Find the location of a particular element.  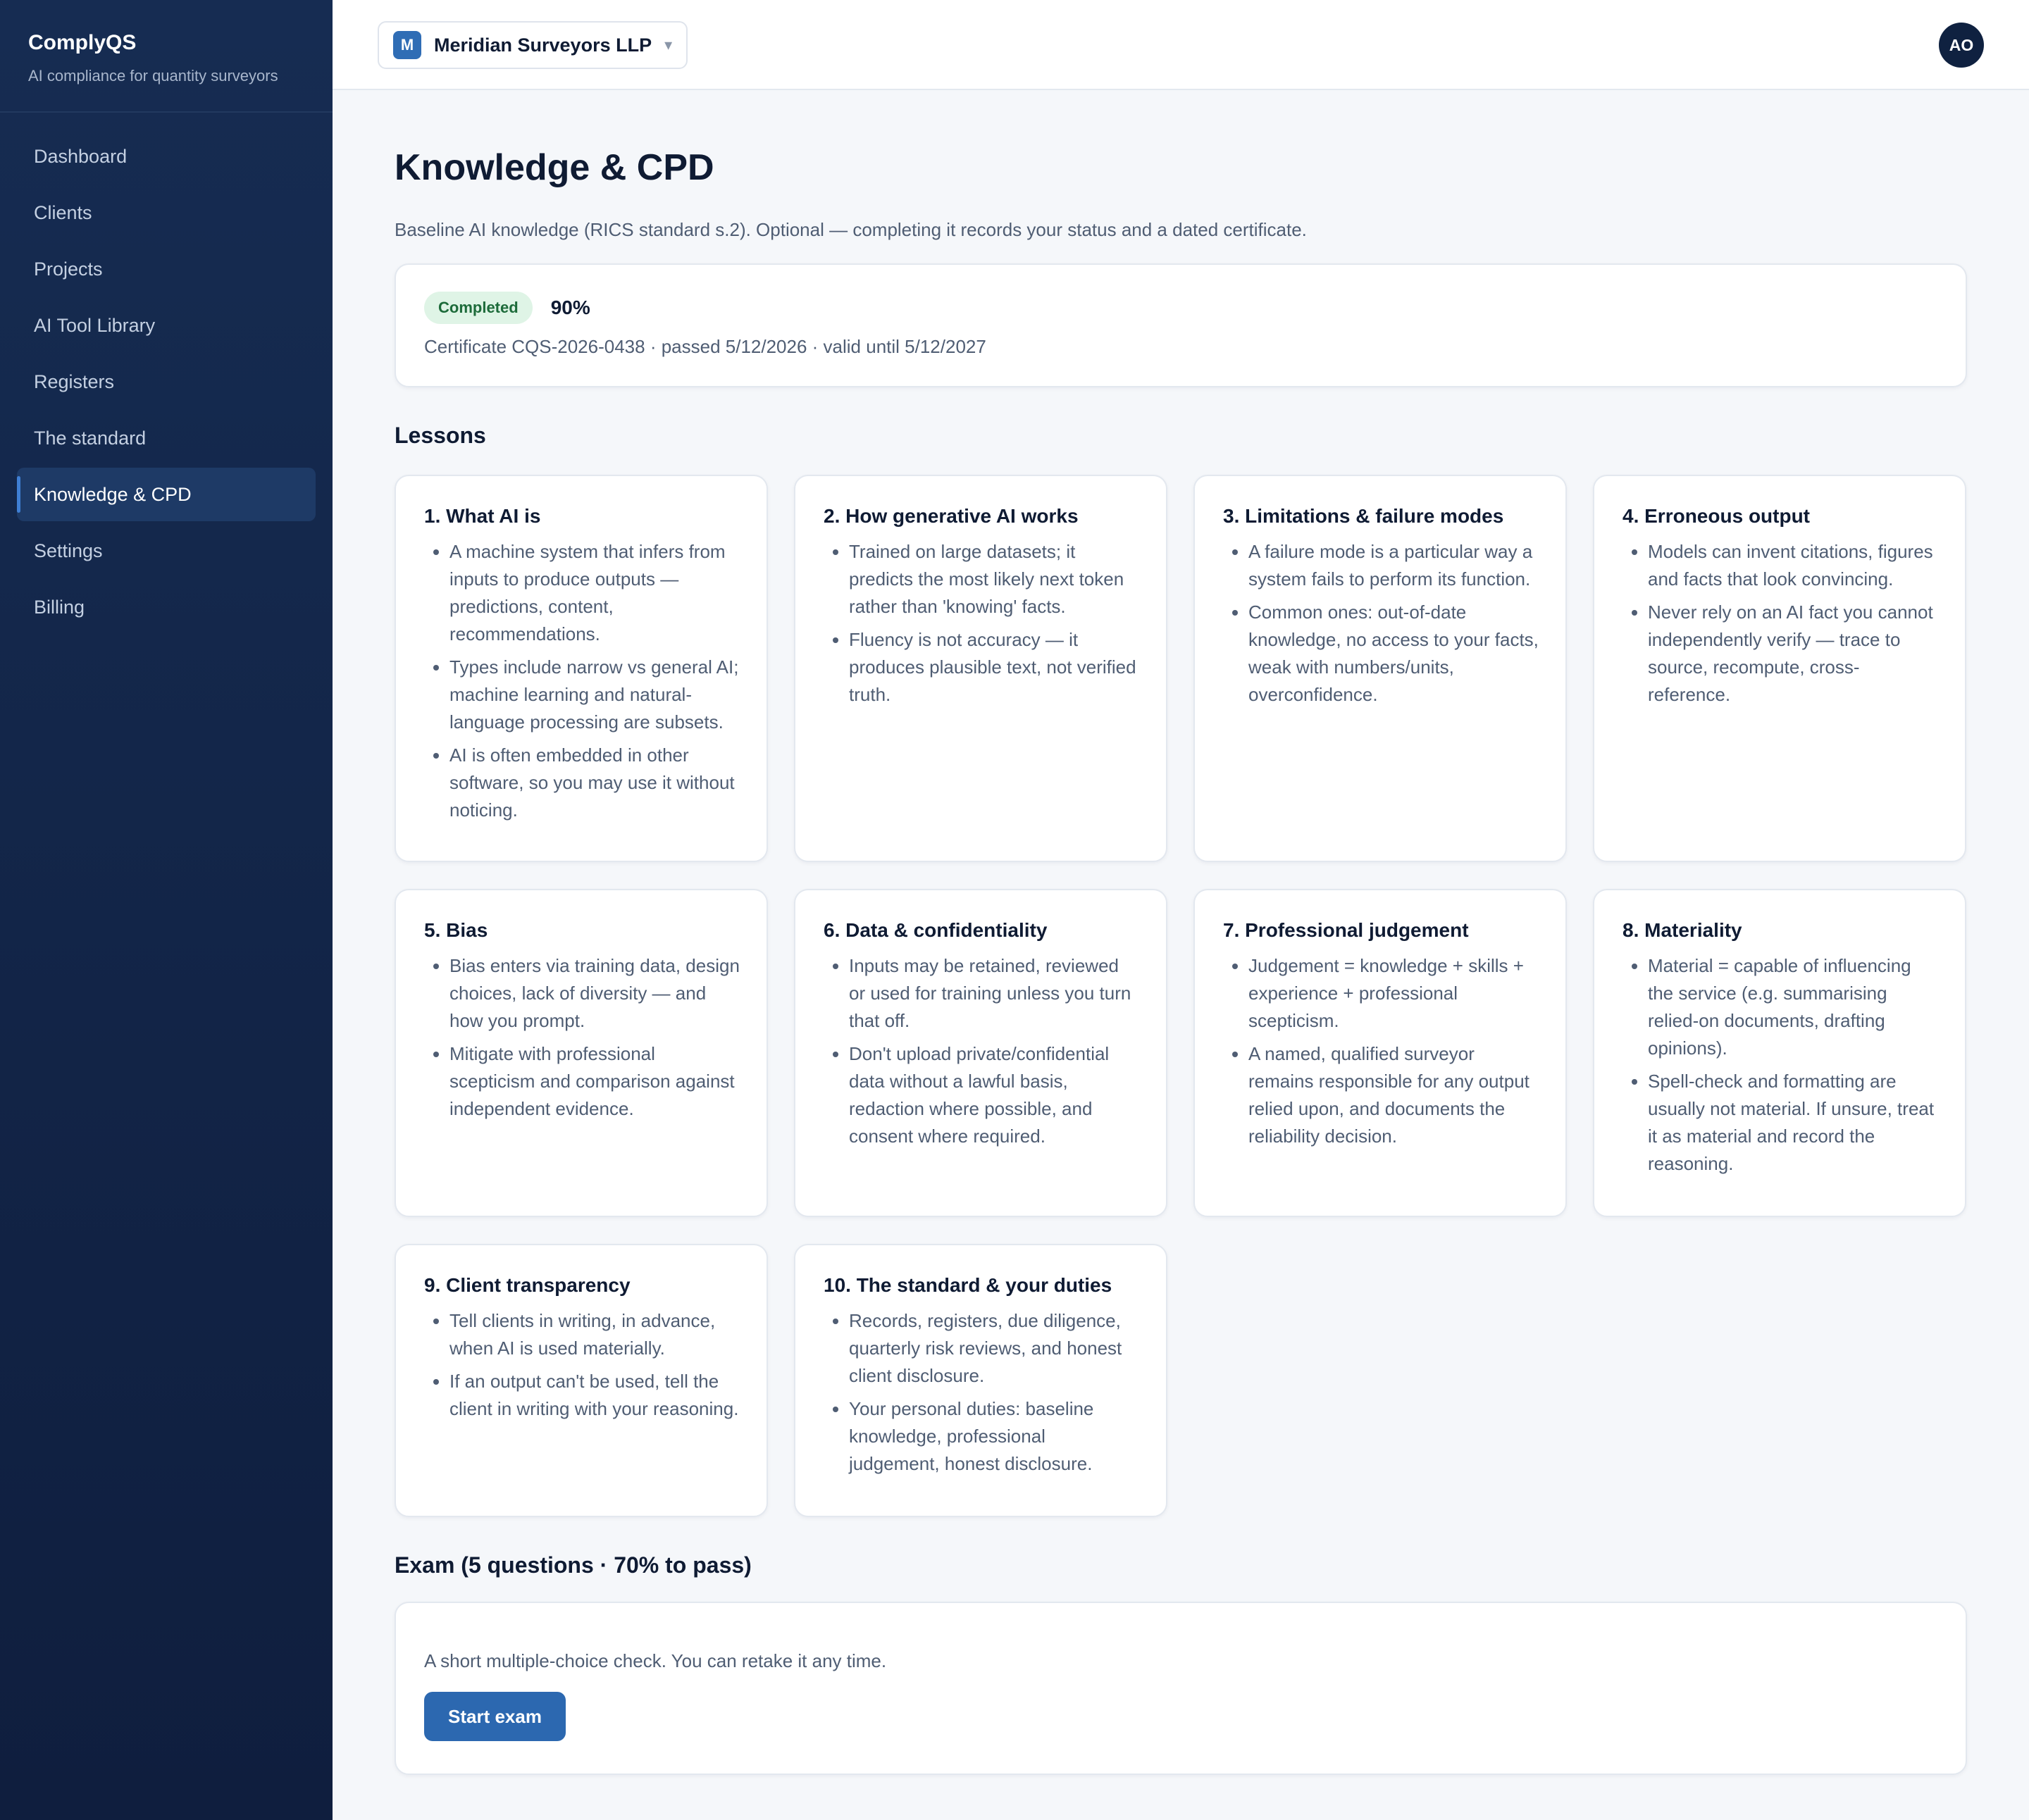

org-switcher: M Meridian Surveyors LLP ▾ is located at coordinates (533, 45).